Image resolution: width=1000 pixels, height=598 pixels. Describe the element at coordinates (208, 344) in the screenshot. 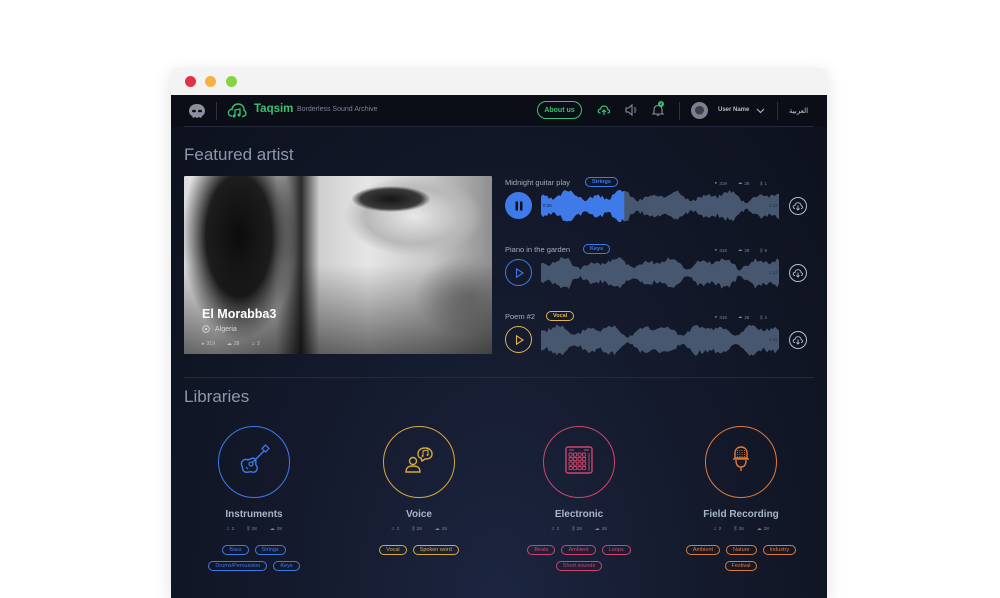

I see `plays-stat: ▸ 319` at that location.